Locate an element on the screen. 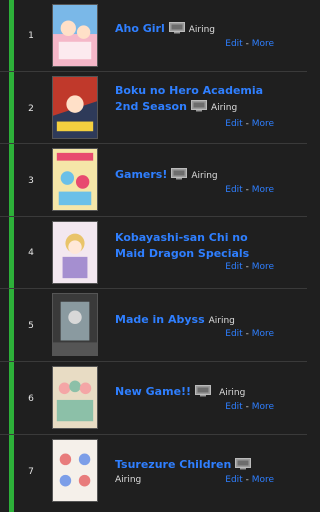 Image resolution: width=320 pixels, height=512 pixels. rank-number: 2 is located at coordinates (31, 109).